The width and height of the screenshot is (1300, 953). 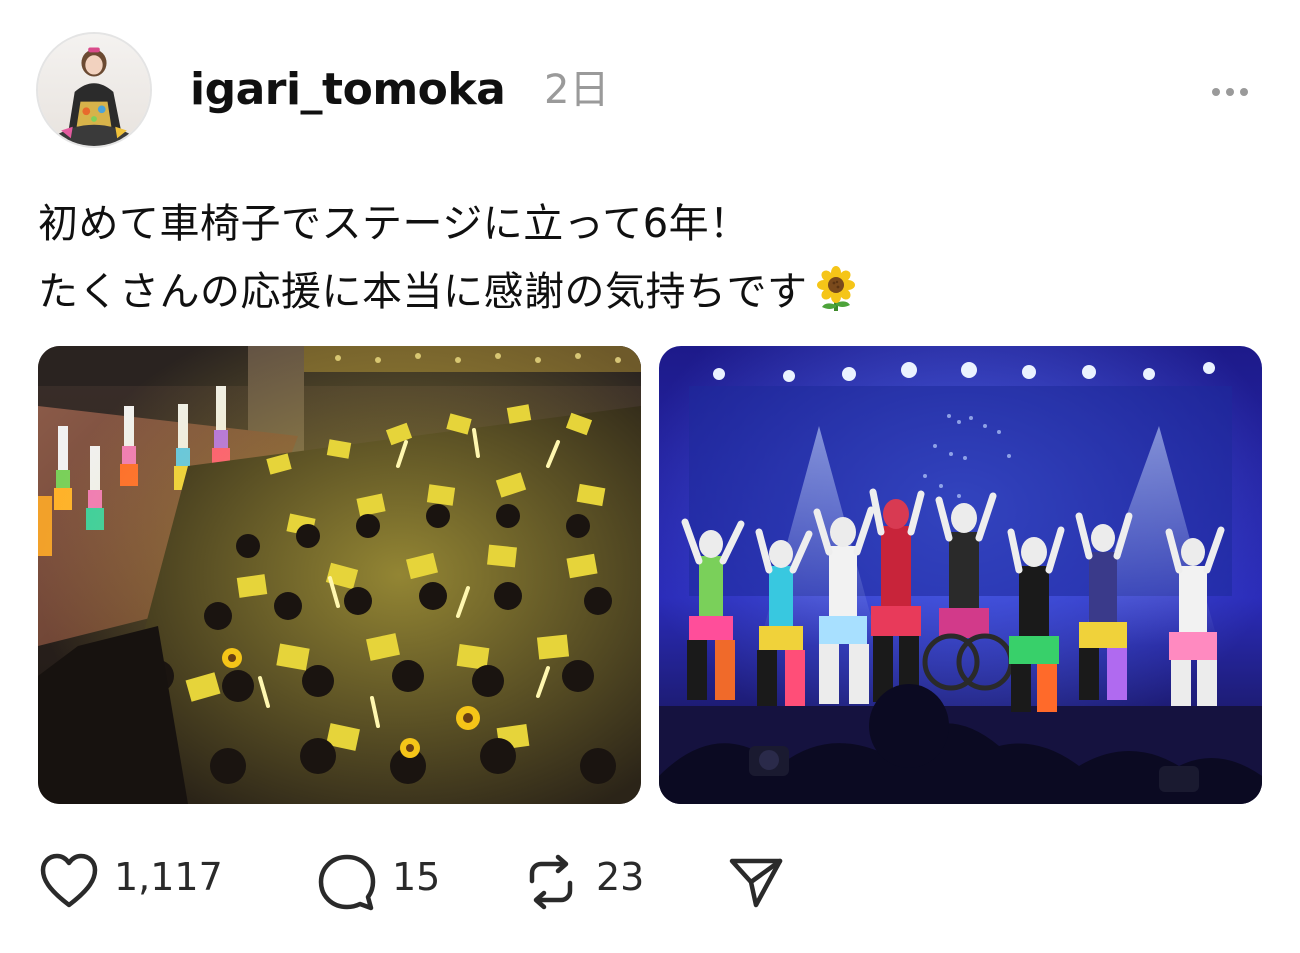 I want to click on share-button, so click(x=757, y=882).